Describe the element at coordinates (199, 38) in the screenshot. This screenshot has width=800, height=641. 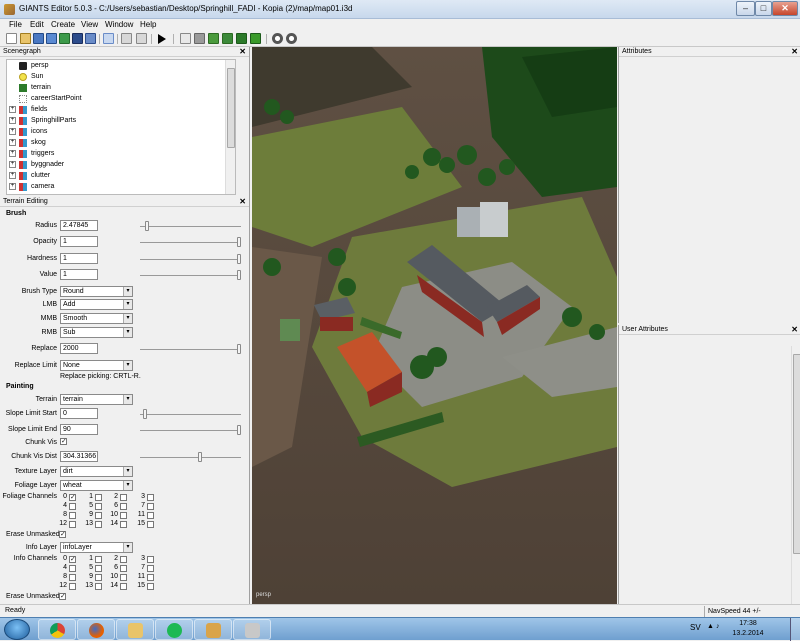
I see `move-icon` at that location.